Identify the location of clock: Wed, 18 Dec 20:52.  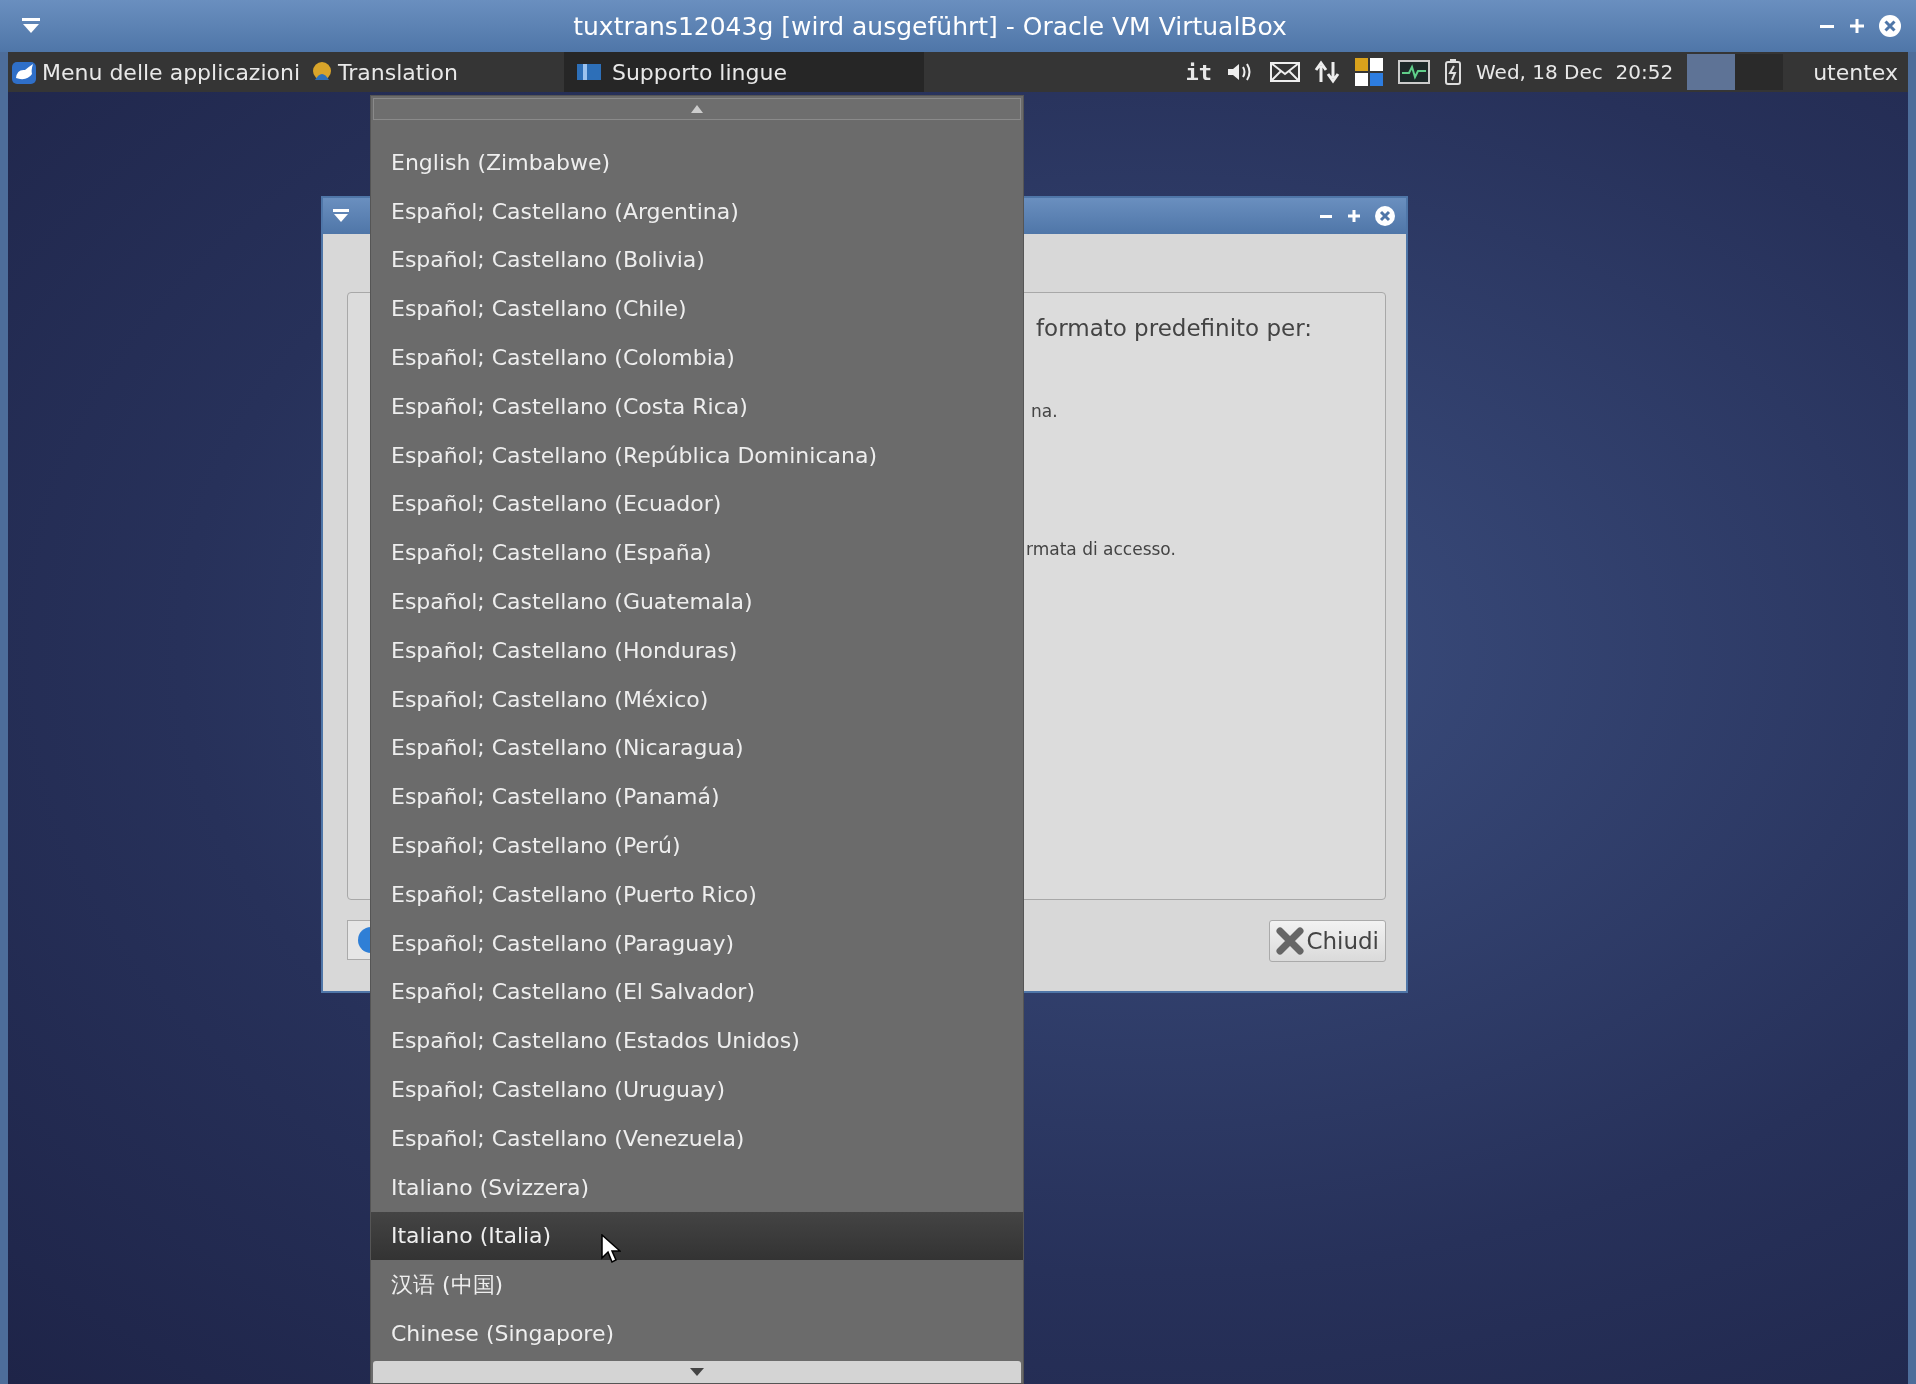
(1574, 72).